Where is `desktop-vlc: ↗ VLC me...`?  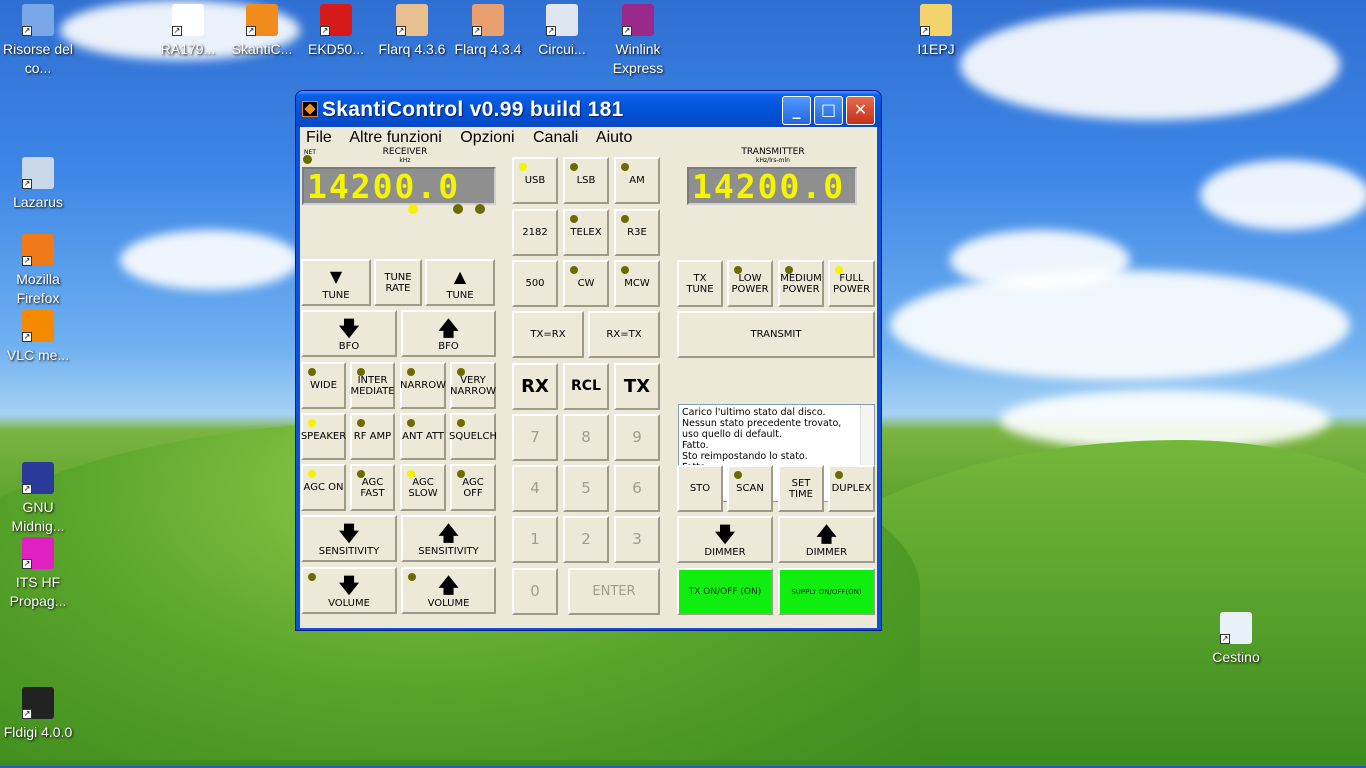 desktop-vlc: ↗ VLC me... is located at coordinates (38, 336).